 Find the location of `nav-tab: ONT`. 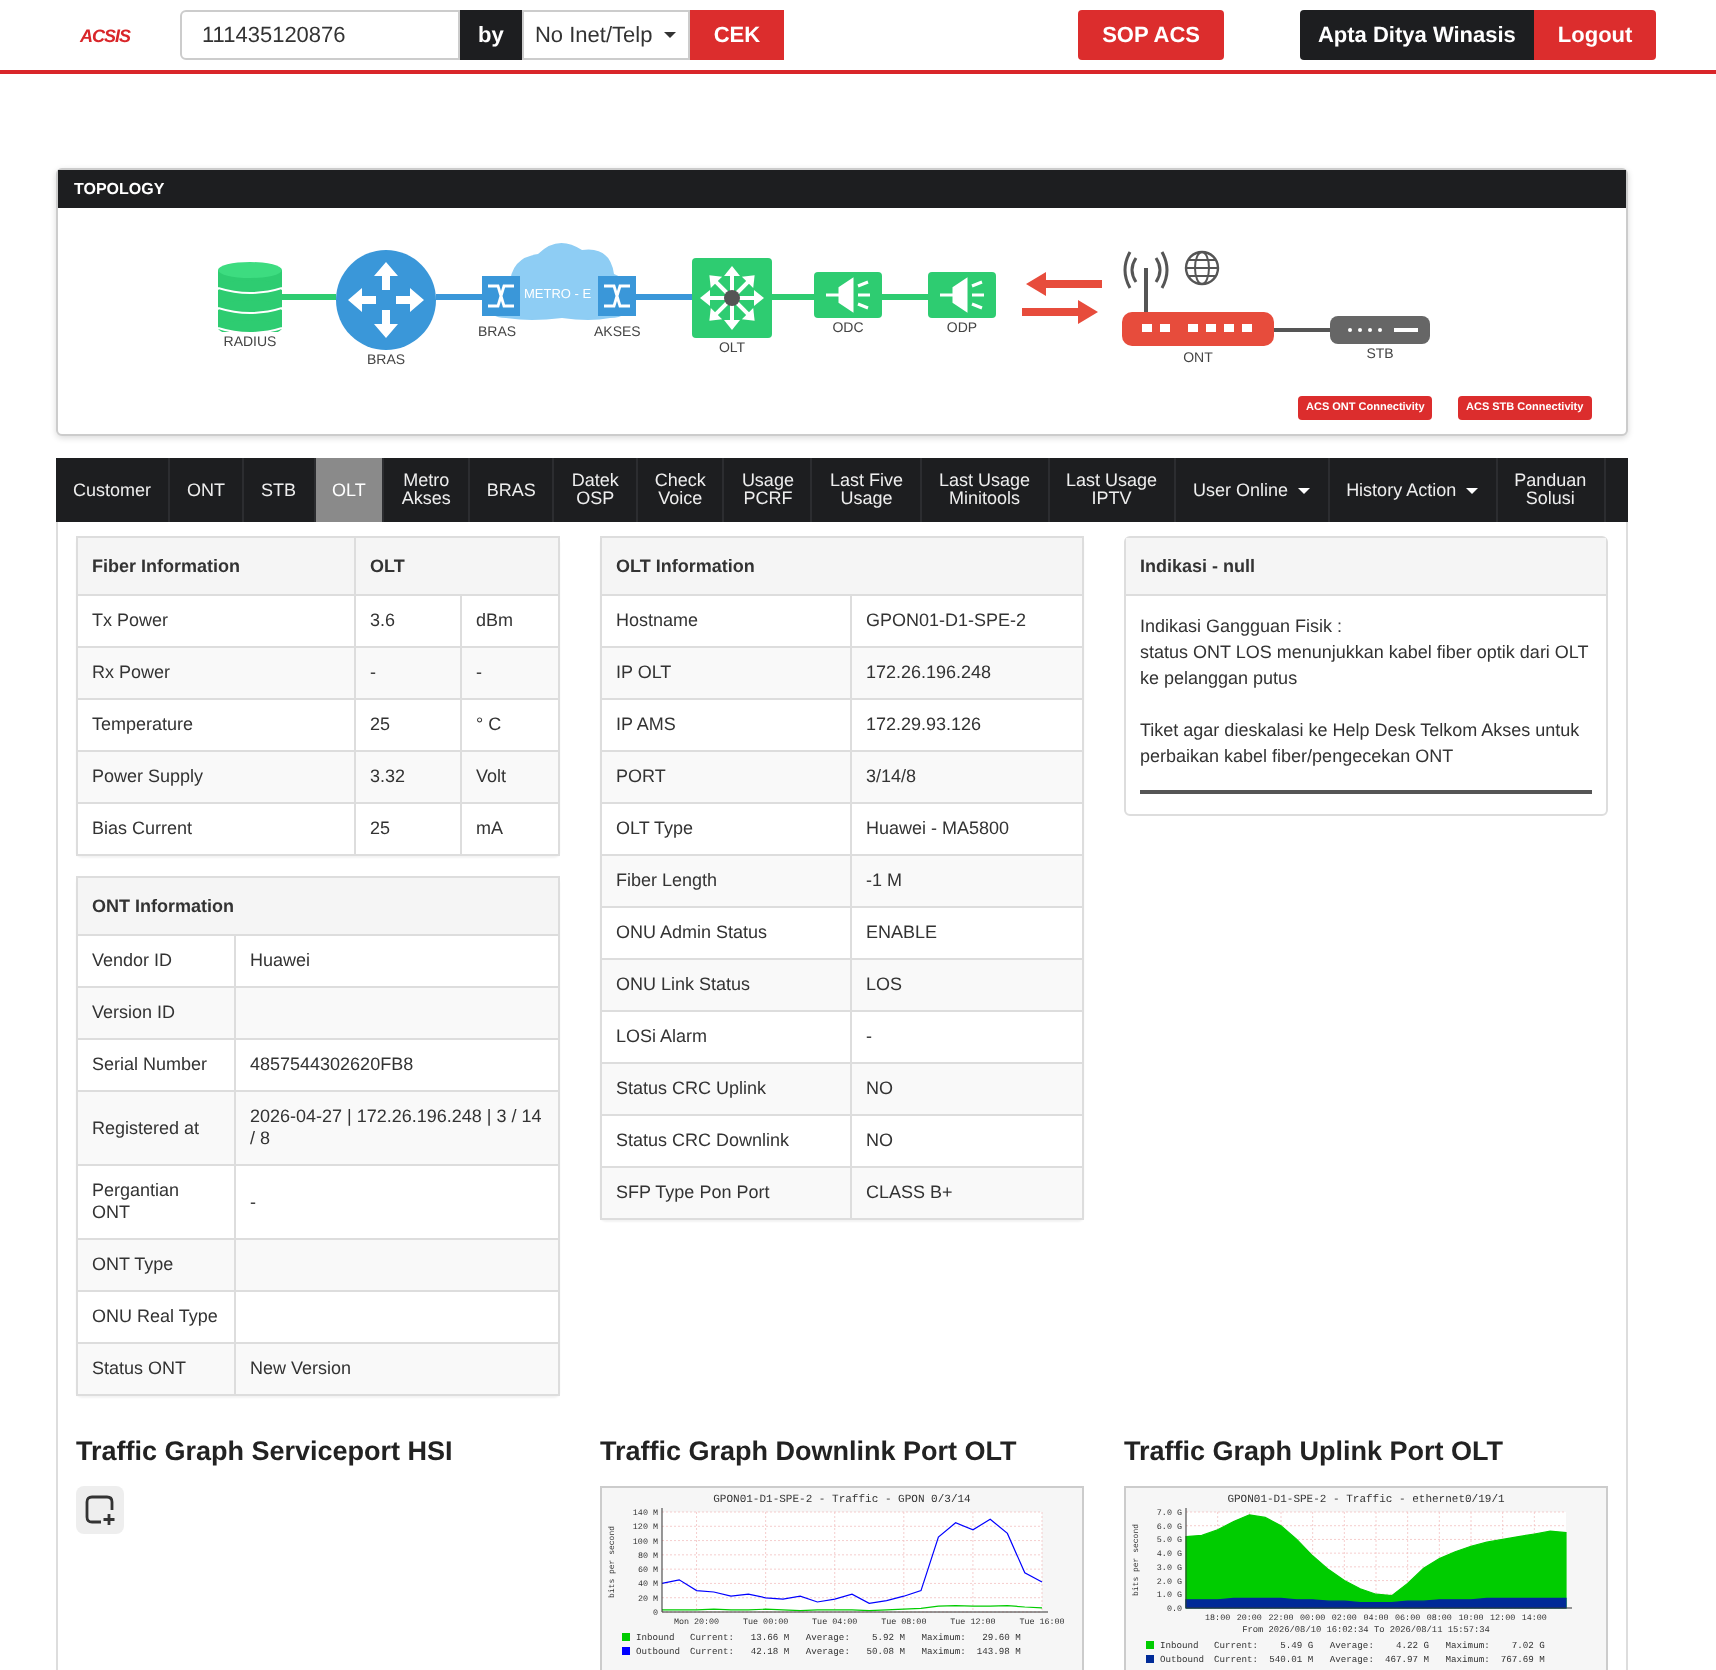

nav-tab: ONT is located at coordinates (207, 490).